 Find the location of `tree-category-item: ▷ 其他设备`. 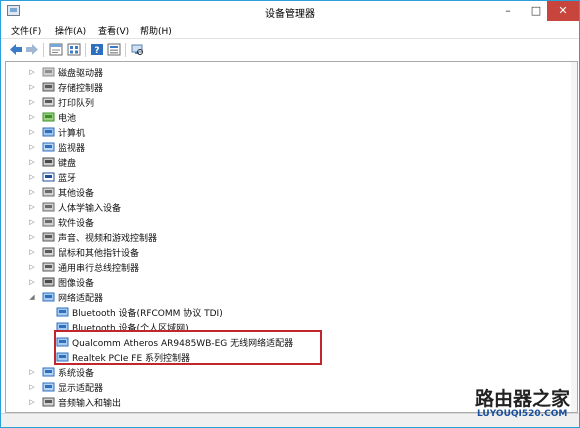

tree-category-item: ▷ 其他设备 is located at coordinates (286, 192).